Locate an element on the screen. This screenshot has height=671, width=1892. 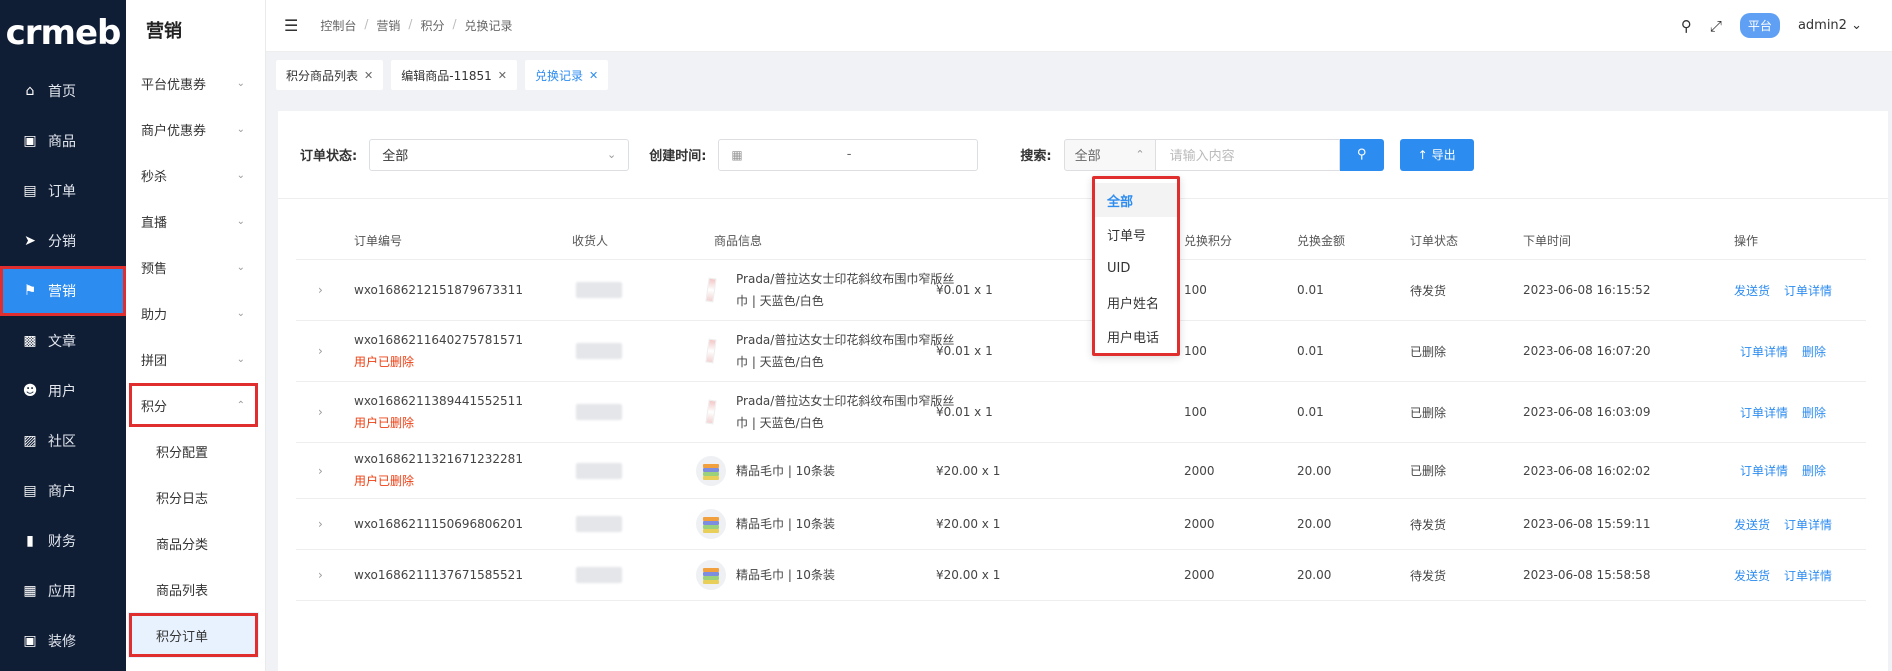
date-range-picker: ▦ - is located at coordinates (848, 154).